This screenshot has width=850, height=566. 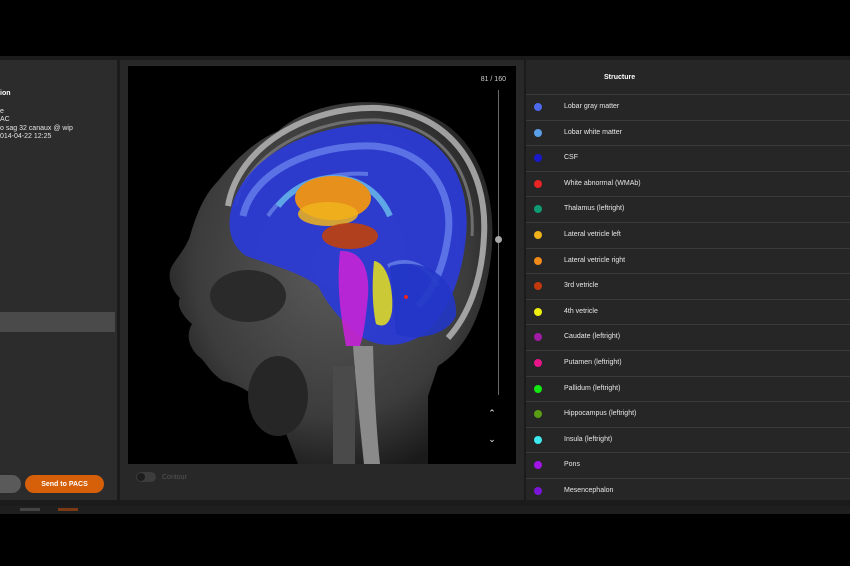 What do you see at coordinates (571, 158) in the screenshot?
I see `structure-label: CSF` at bounding box center [571, 158].